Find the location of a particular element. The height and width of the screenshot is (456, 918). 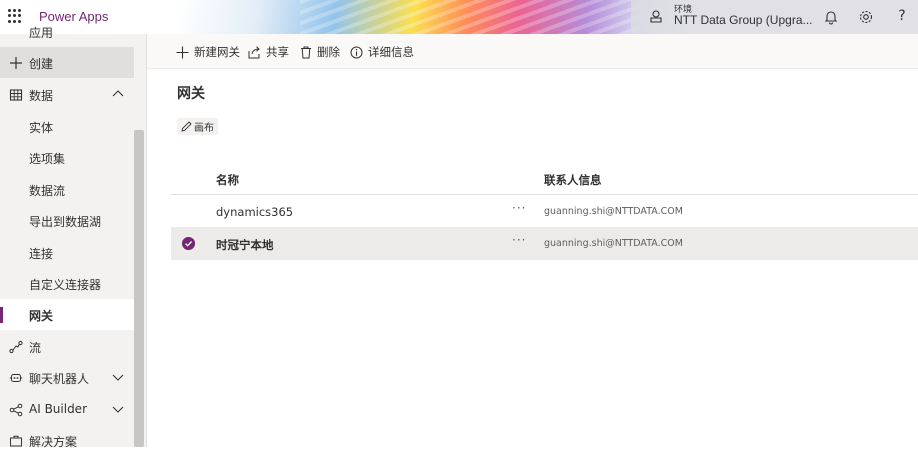

delete-label: 删除 is located at coordinates (328, 52).